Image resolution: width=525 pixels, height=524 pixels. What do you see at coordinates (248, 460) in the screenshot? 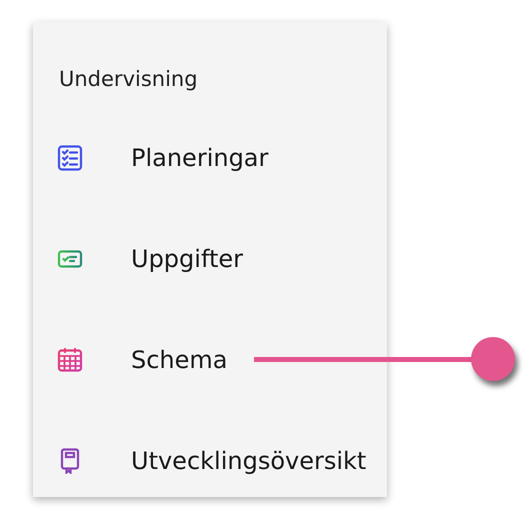
I see `menu-item: Utvecklingsöversikt` at bounding box center [248, 460].